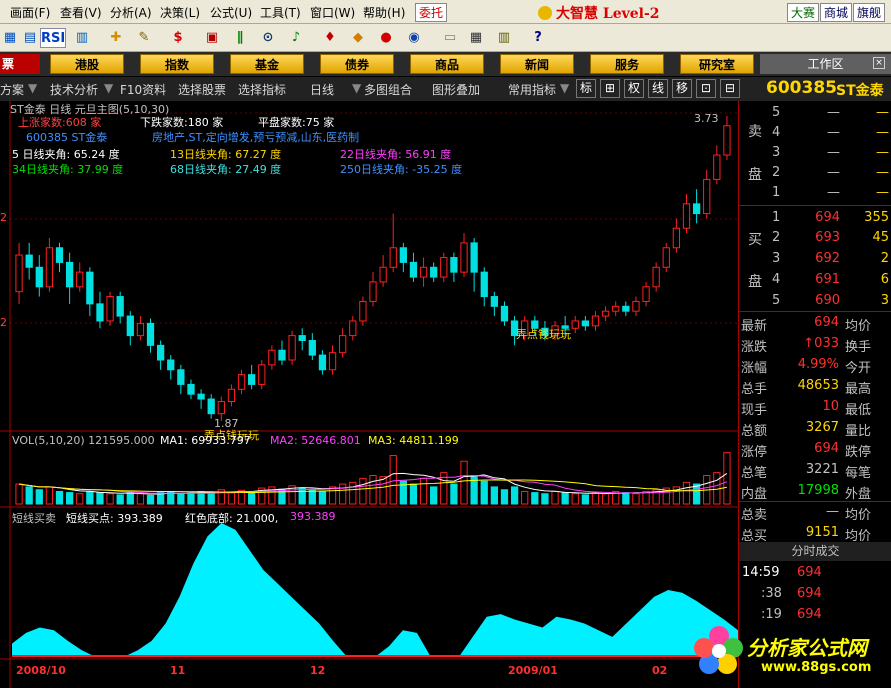 The height and width of the screenshot is (688, 891). I want to click on f10-menu: F10资料, so click(143, 89).